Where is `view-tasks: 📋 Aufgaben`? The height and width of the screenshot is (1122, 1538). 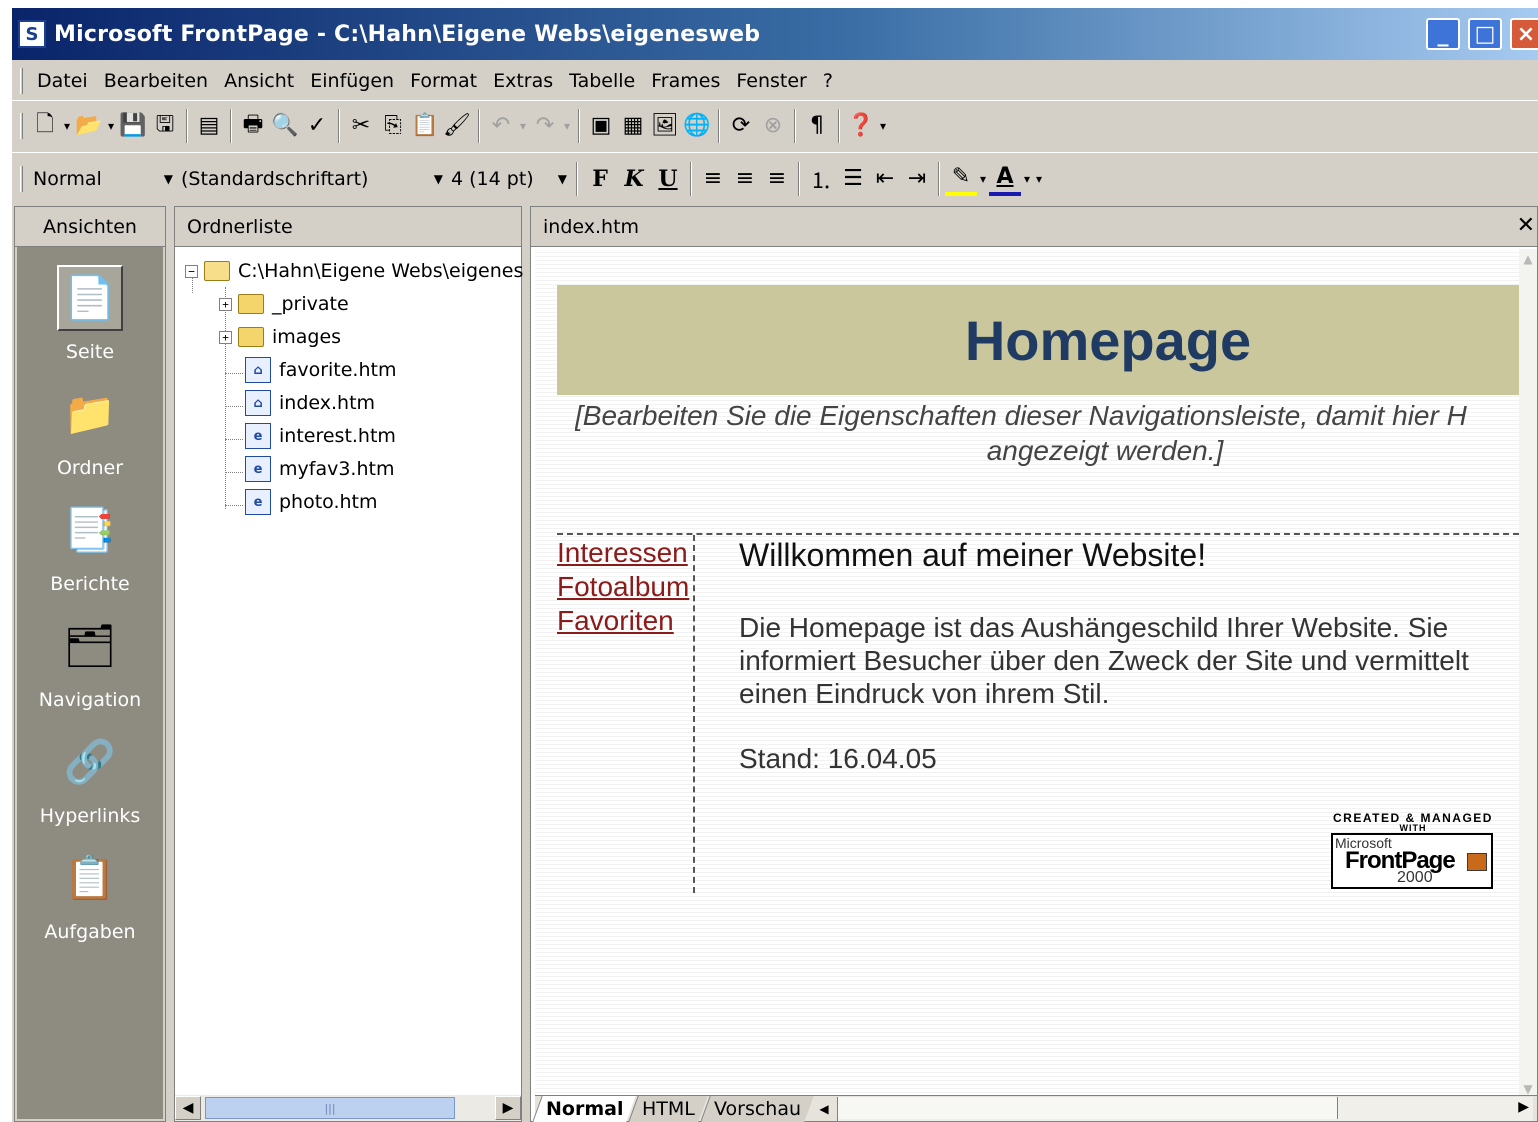
view-tasks: 📋 Aufgaben is located at coordinates (90, 895).